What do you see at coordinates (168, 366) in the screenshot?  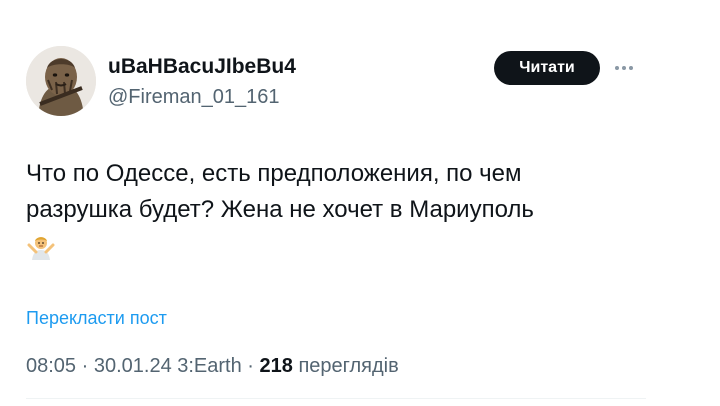 I see `tweet-date: 30.01.24 3:Earth` at bounding box center [168, 366].